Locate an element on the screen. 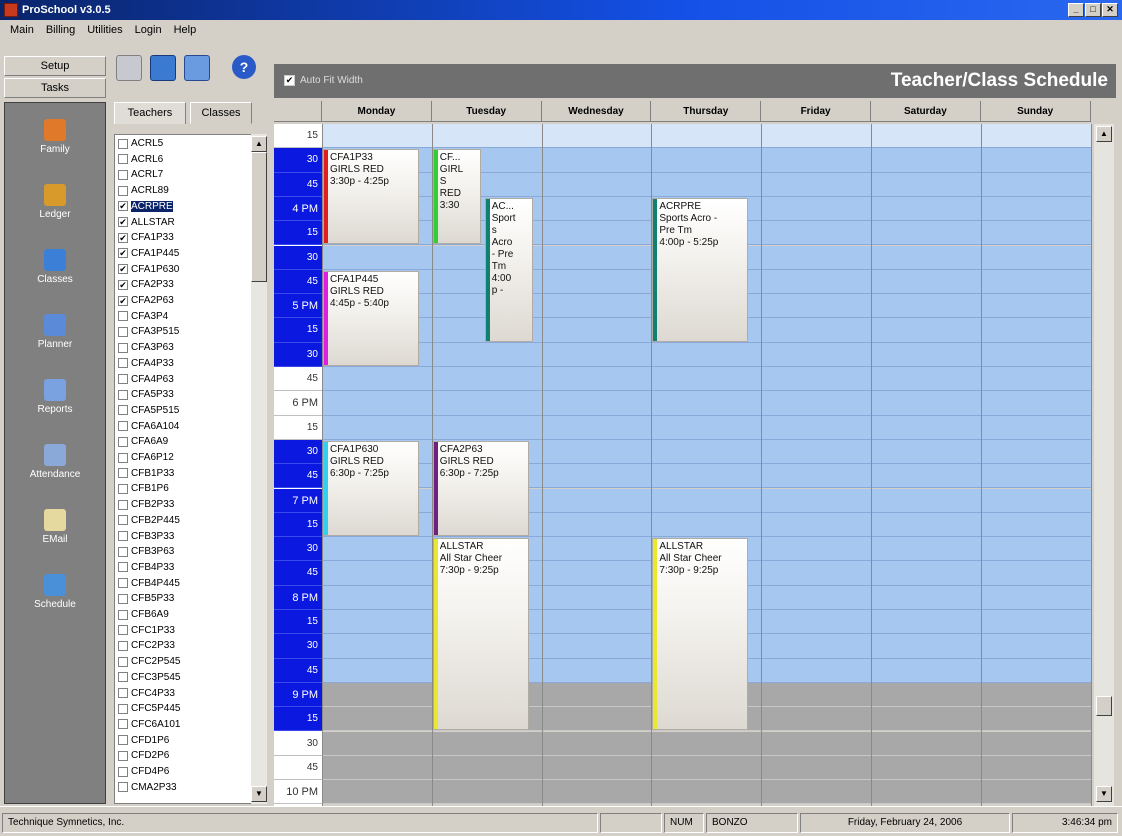  list-item: CFA6P12 is located at coordinates (146, 457).